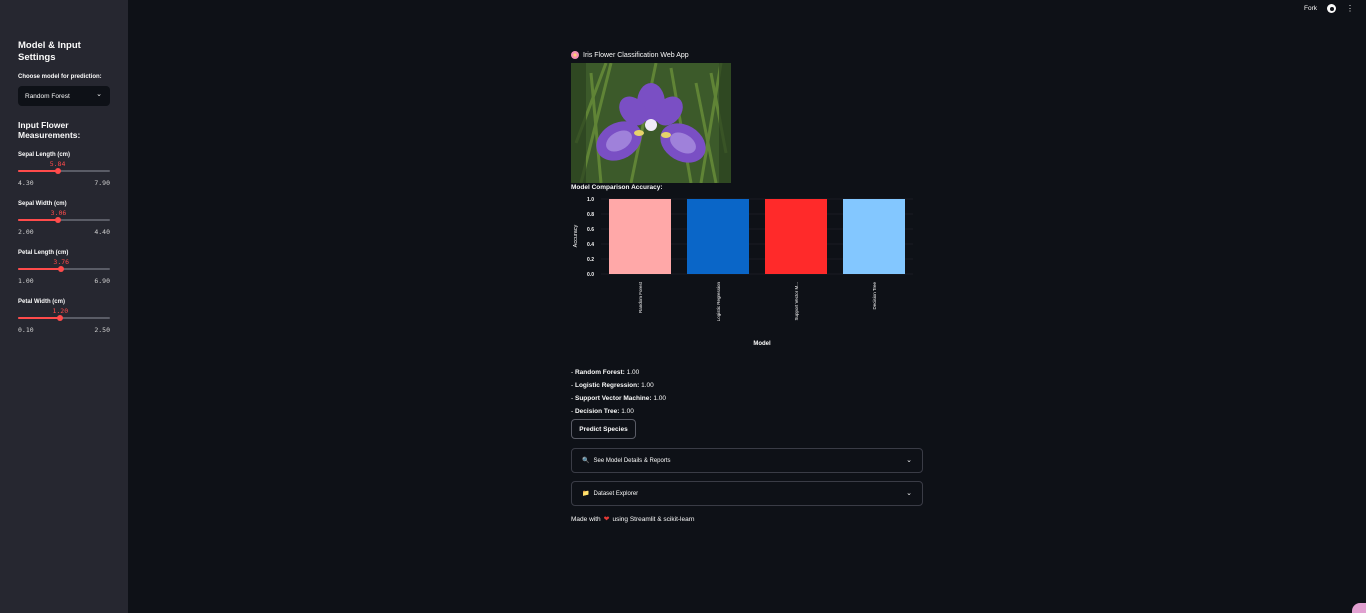 The width and height of the screenshot is (1366, 613). I want to click on expander-dataset-explorer: 📁 Dataset Explorer ⌄, so click(747, 493).